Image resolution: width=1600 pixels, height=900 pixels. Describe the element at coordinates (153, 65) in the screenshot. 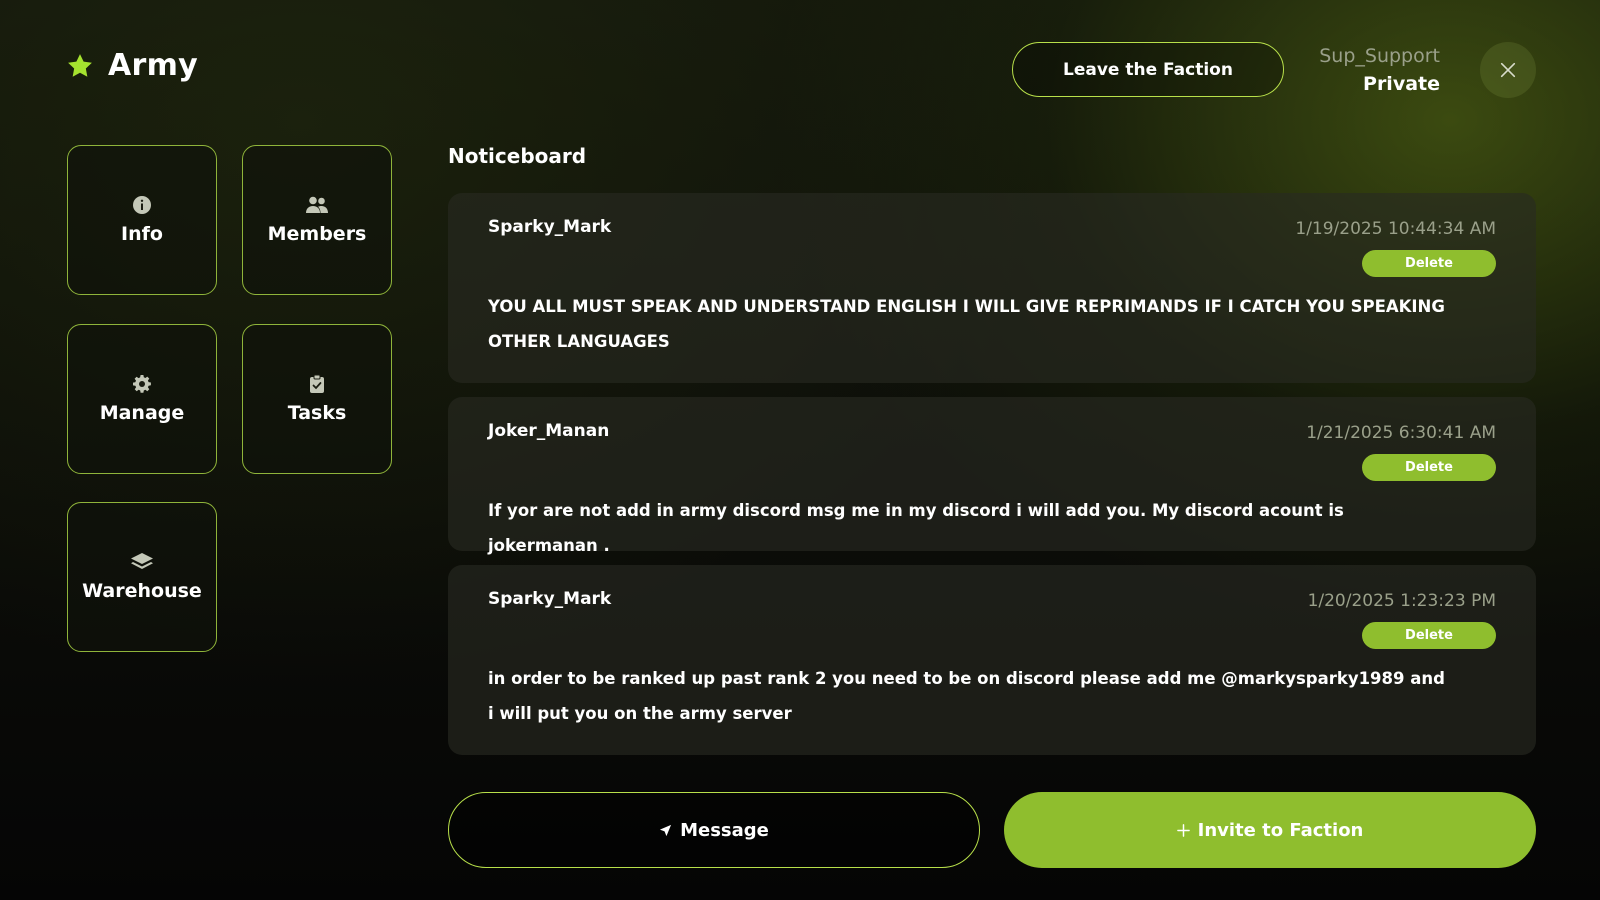

I see `faction-title: Army` at that location.